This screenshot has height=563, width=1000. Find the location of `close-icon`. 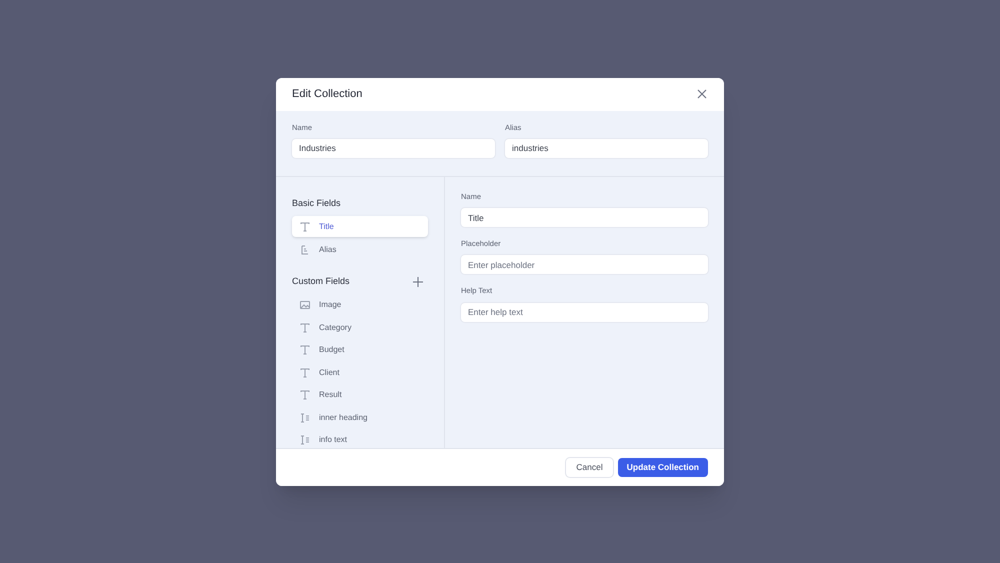

close-icon is located at coordinates (702, 94).